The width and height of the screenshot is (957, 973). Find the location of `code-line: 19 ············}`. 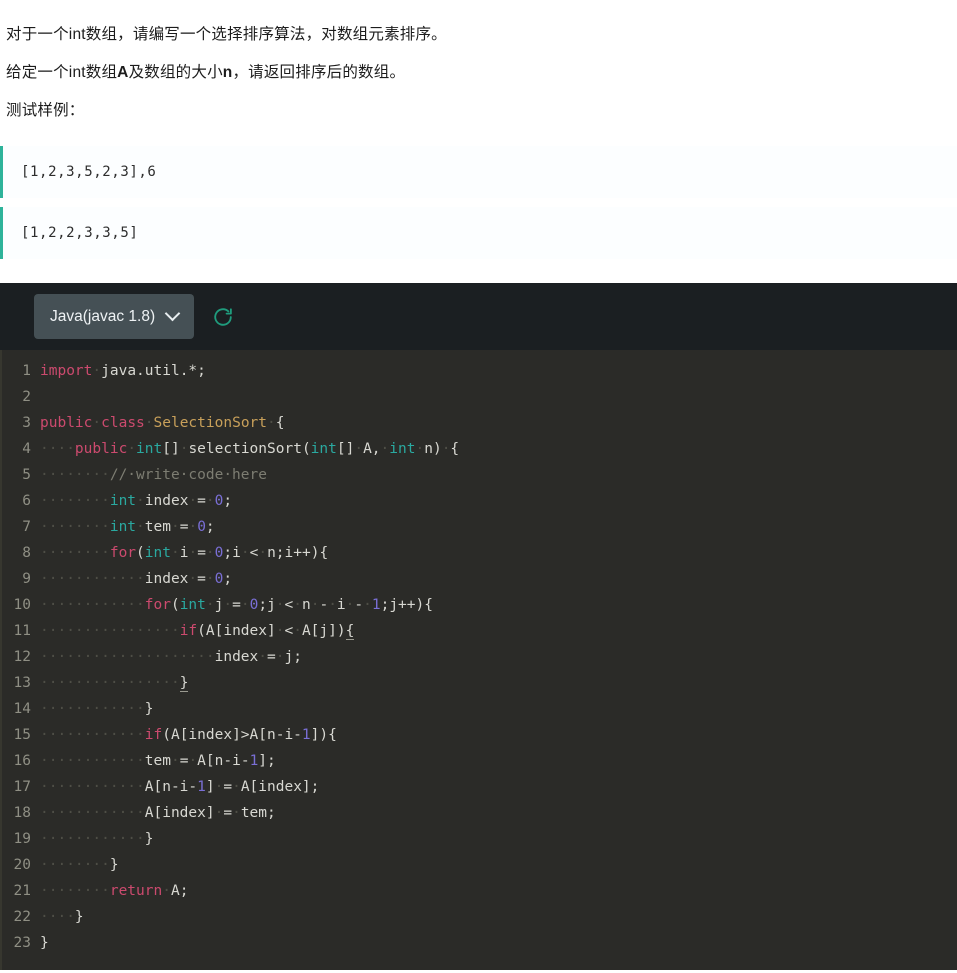

code-line: 19 ············} is located at coordinates (479, 839).